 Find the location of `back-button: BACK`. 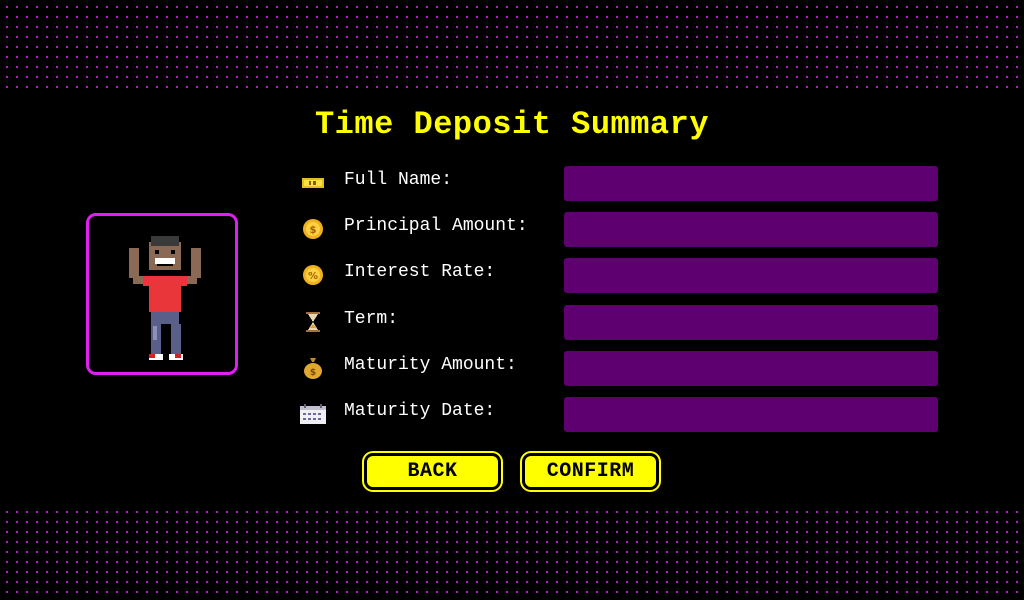

back-button: BACK is located at coordinates (432, 471).